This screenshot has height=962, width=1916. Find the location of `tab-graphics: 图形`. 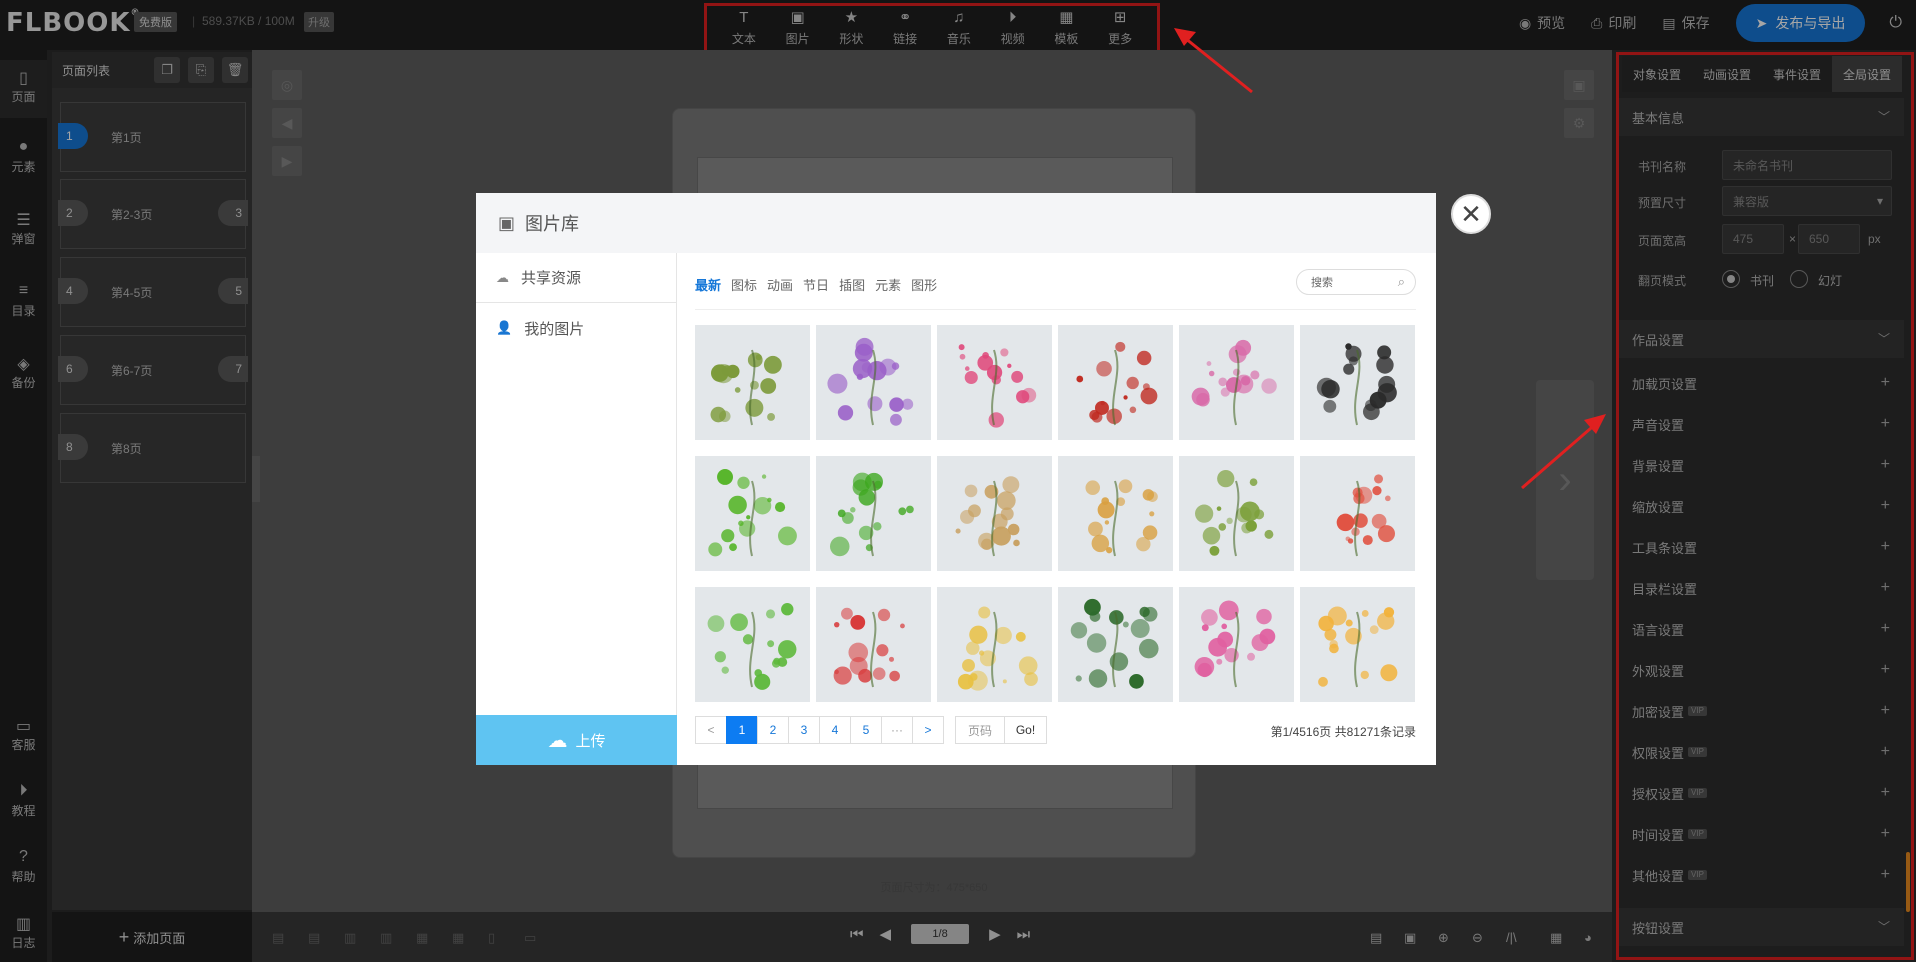

tab-graphics: 图形 is located at coordinates (924, 284).